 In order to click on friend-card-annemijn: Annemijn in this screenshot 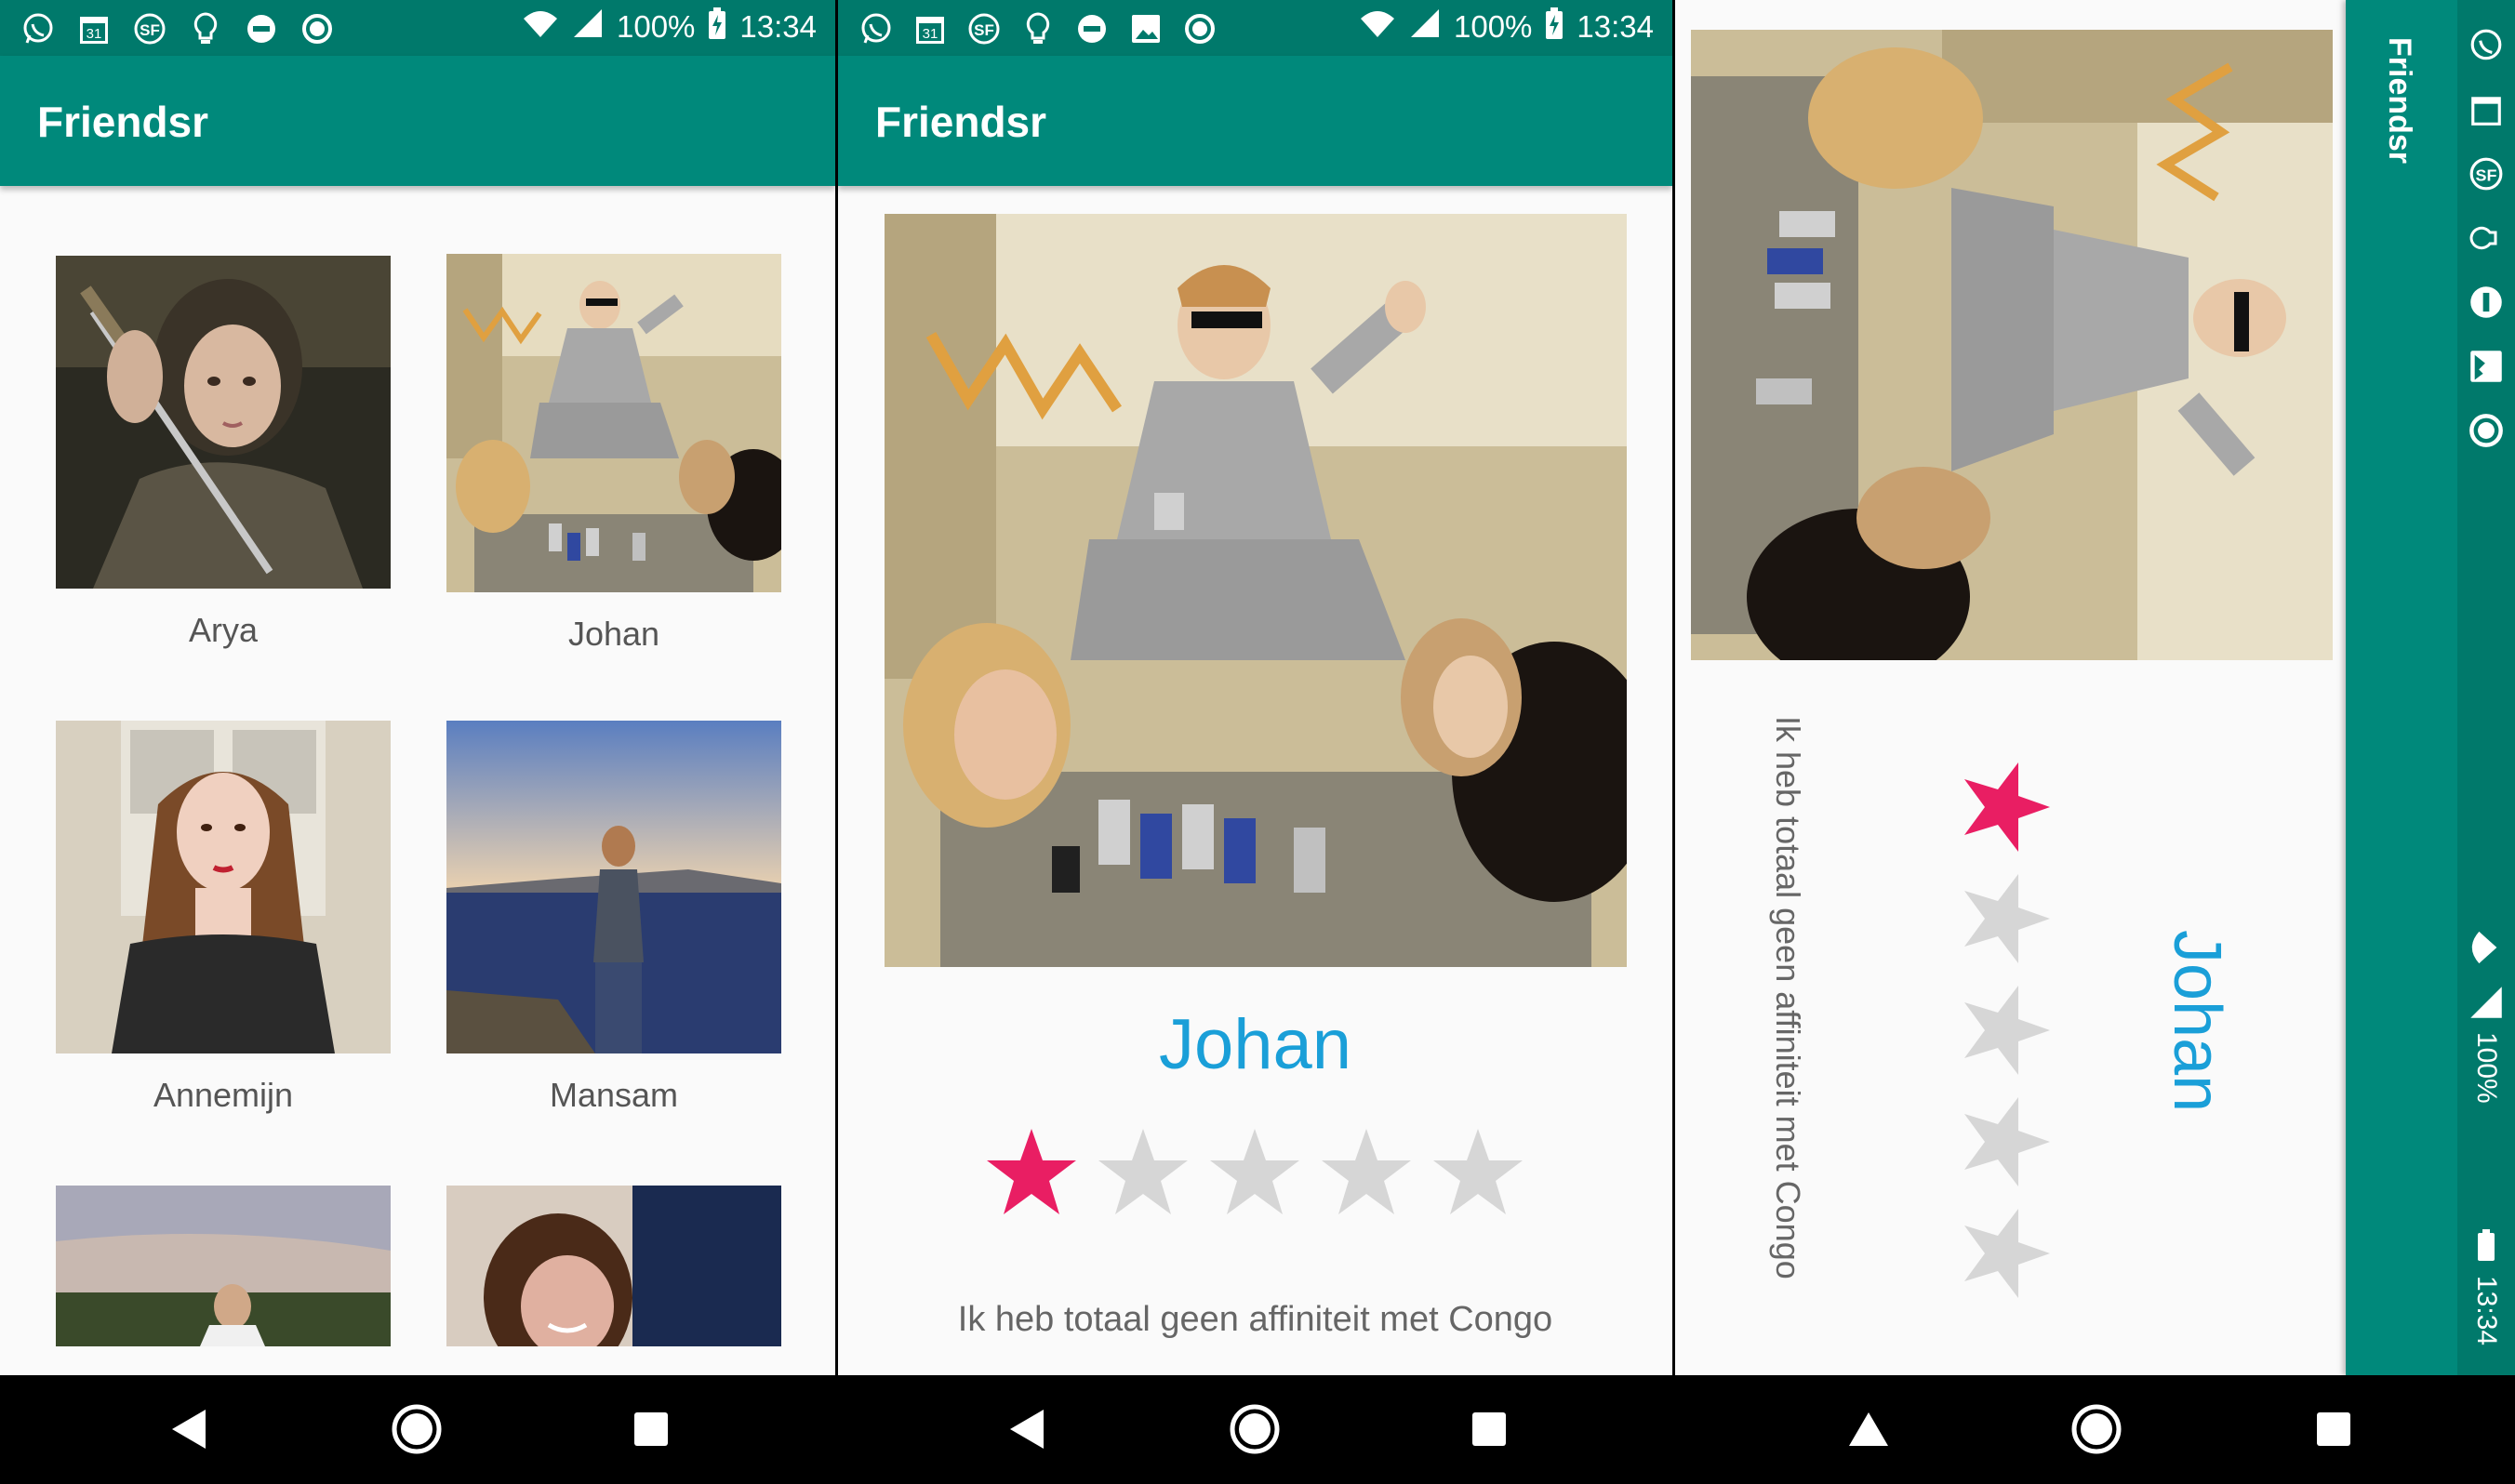, I will do `click(223, 918)`.